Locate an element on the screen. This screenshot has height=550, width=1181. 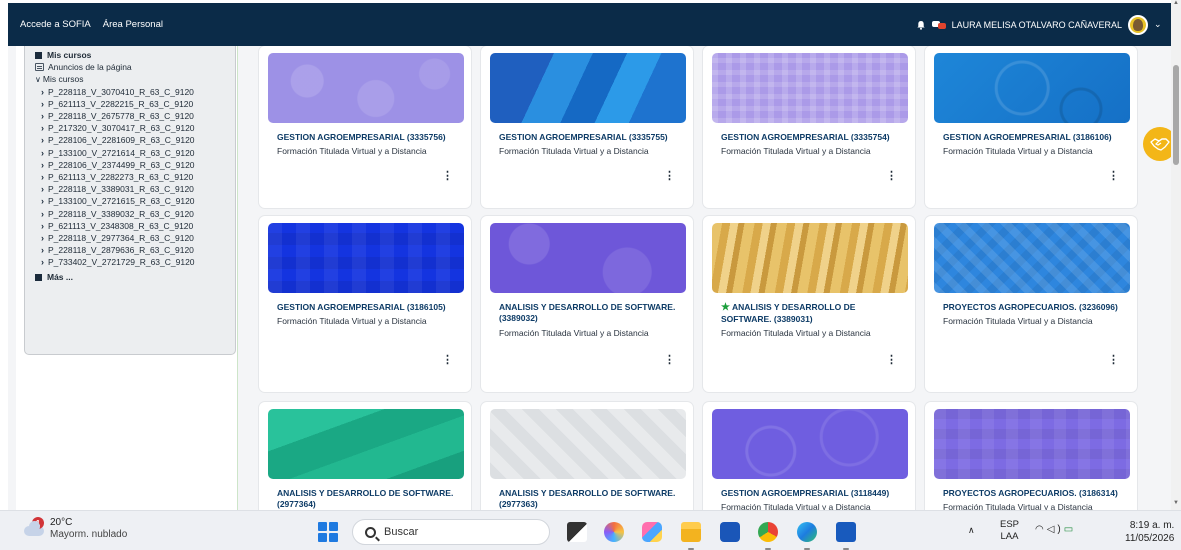
drawer-course-item: › P_228118_V_2675778_R_63_C_9120 is located at coordinates (135, 116).